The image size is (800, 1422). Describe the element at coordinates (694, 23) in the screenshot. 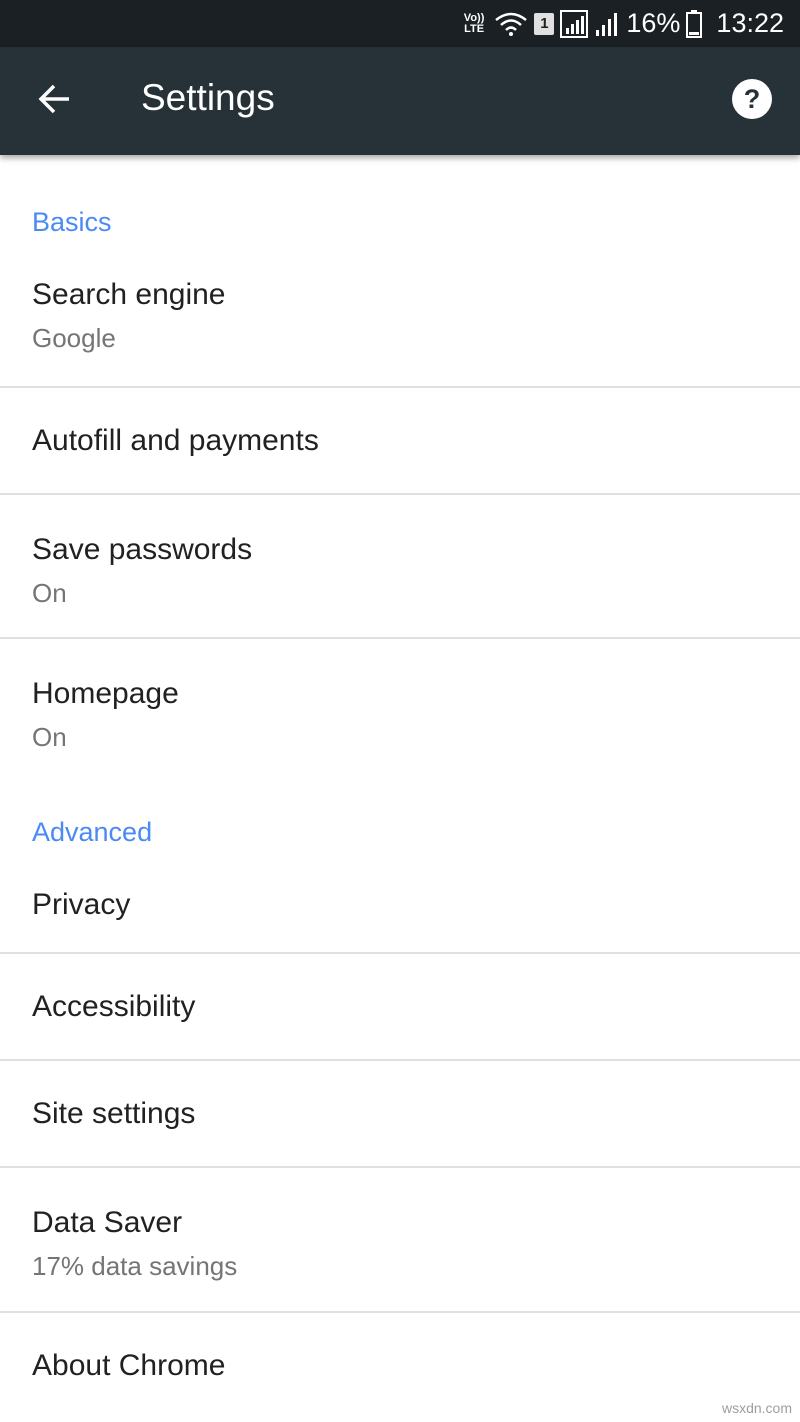

I see `battery-icon` at that location.